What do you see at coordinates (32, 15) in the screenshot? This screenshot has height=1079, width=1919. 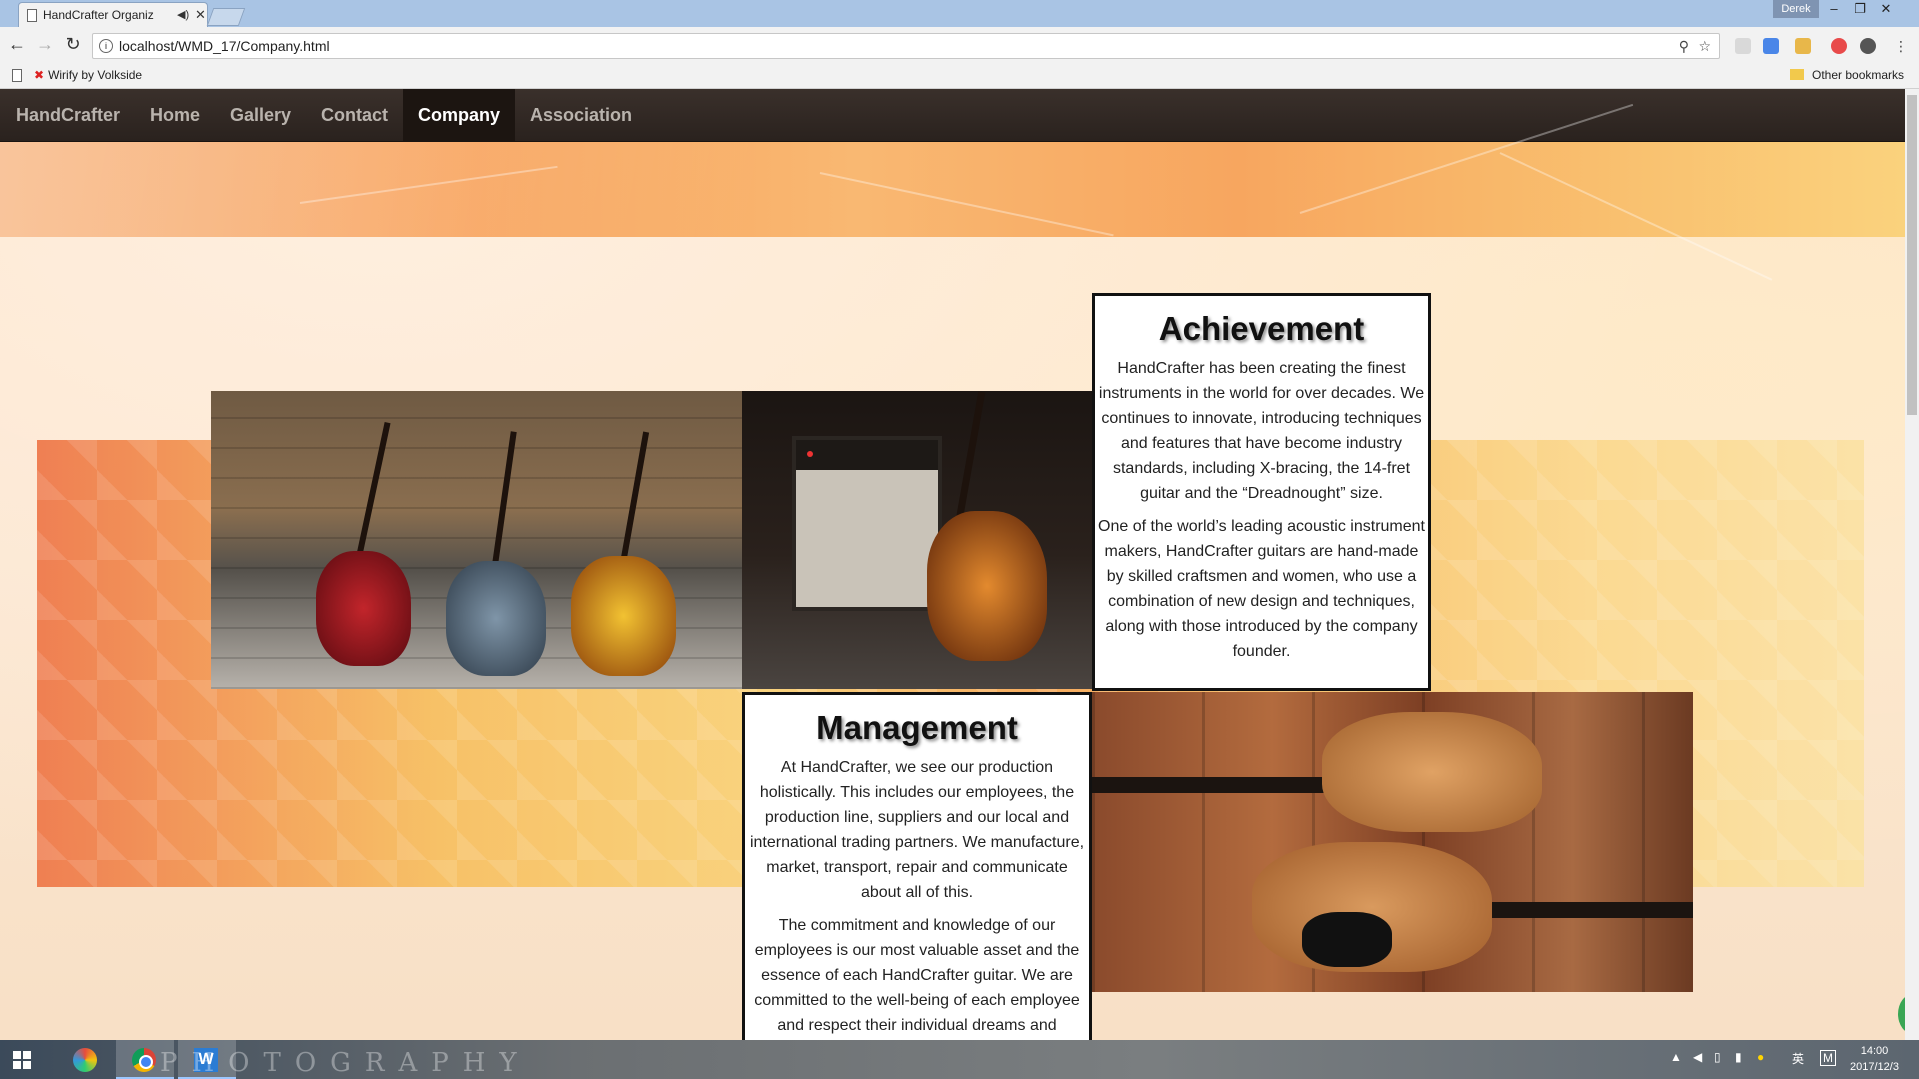 I see `page-icon` at bounding box center [32, 15].